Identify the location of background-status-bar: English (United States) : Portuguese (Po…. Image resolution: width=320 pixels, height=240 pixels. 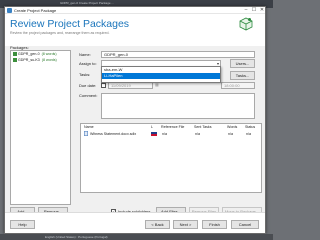
(136, 237).